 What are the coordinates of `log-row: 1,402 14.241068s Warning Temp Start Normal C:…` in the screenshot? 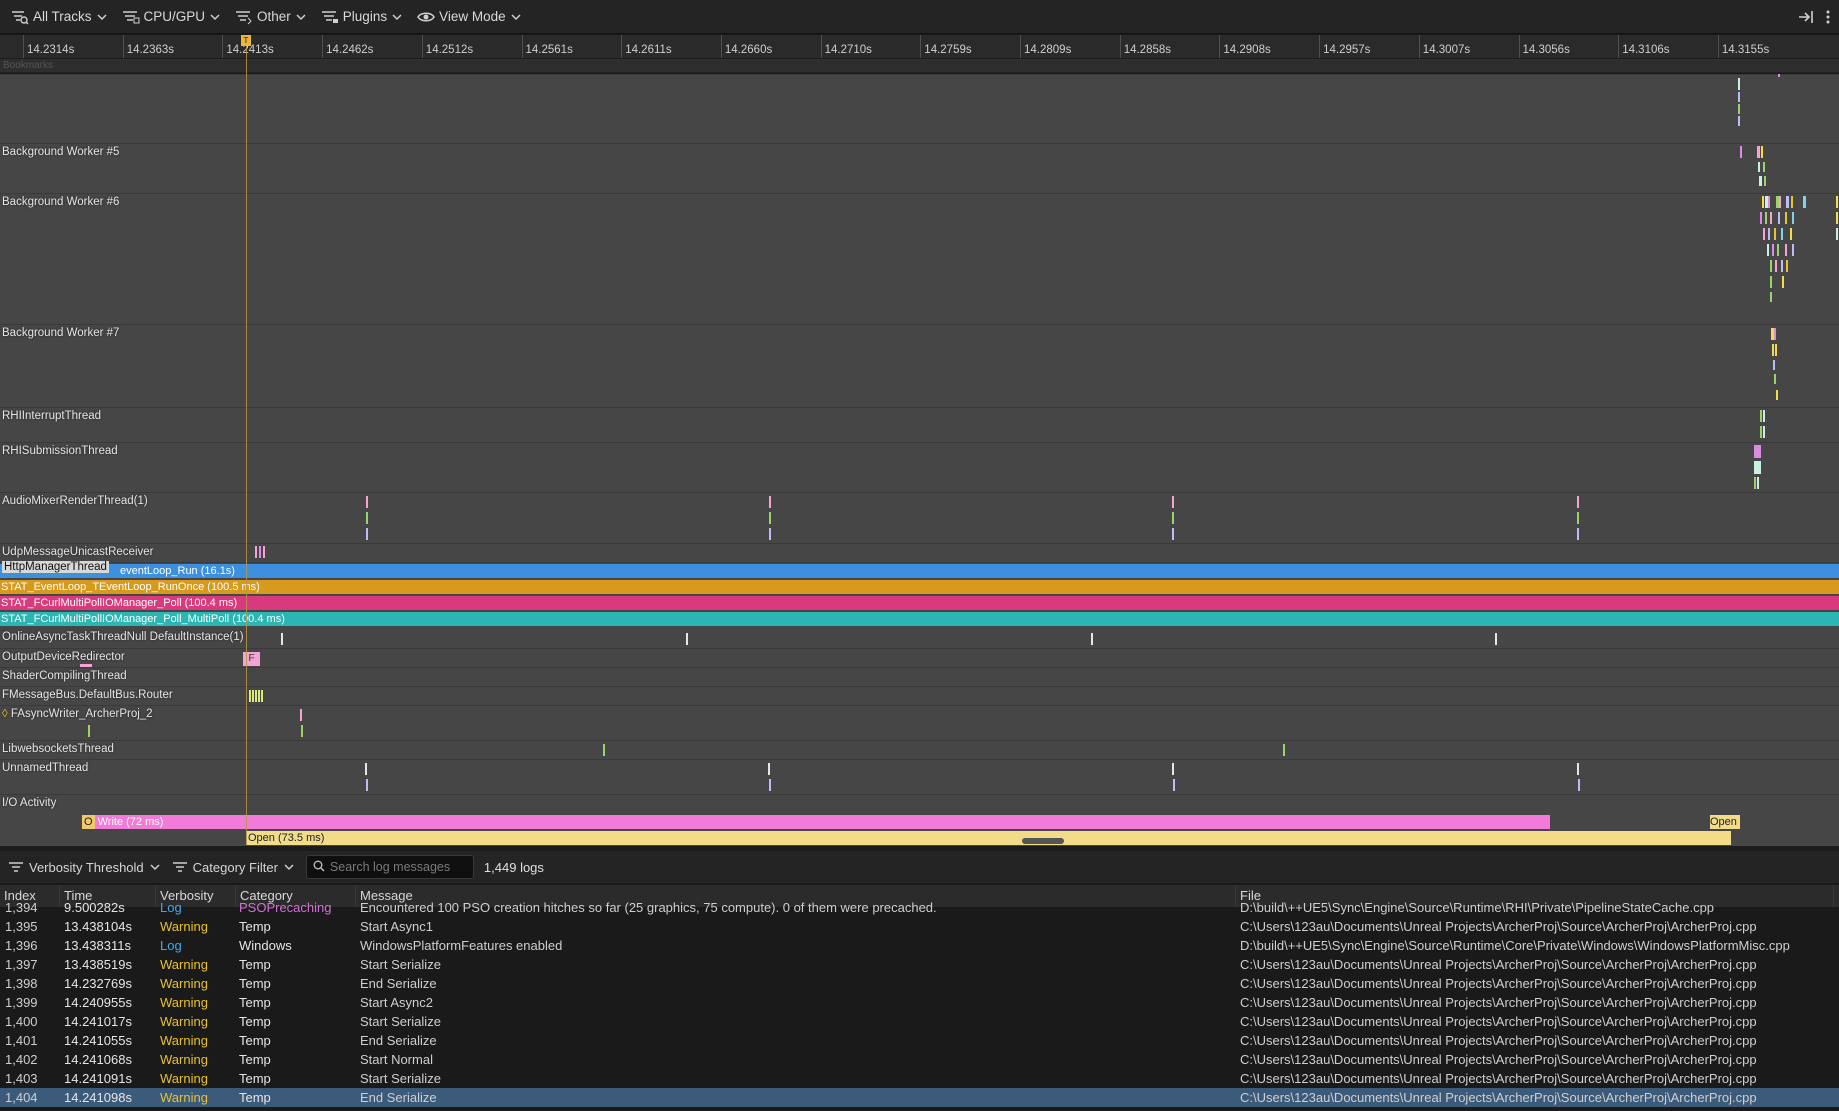 It's located at (919, 1059).